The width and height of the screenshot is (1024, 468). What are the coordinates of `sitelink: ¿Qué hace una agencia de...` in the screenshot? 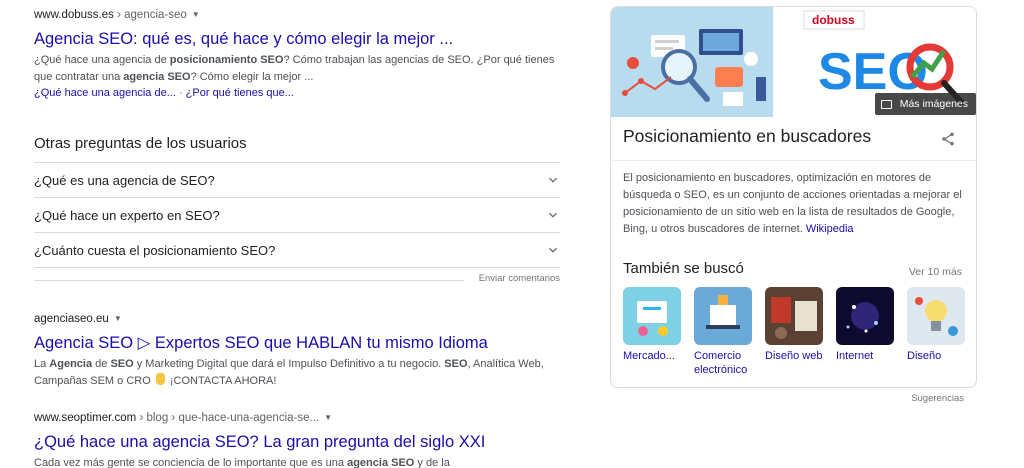 It's located at (105, 93).